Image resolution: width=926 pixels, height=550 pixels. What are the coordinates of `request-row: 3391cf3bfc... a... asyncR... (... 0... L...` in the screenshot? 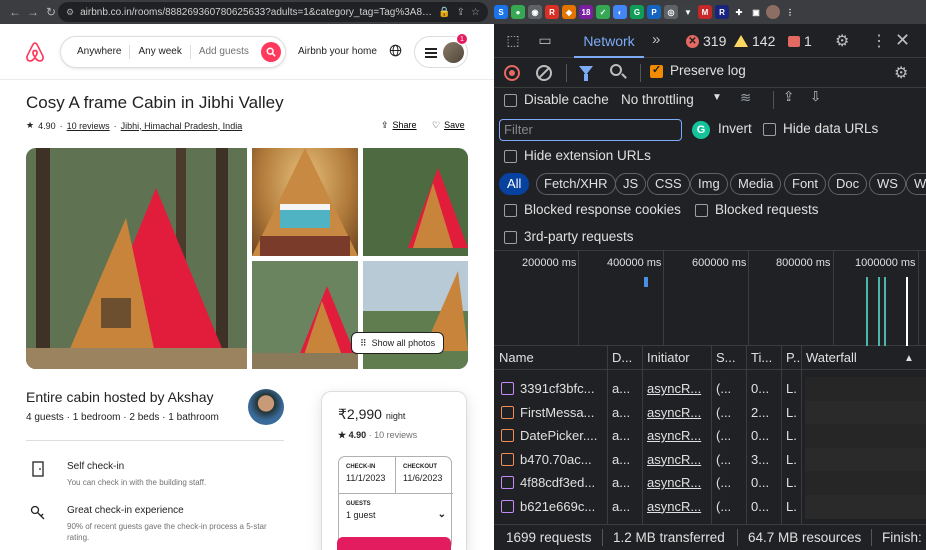 It's located at (710, 389).